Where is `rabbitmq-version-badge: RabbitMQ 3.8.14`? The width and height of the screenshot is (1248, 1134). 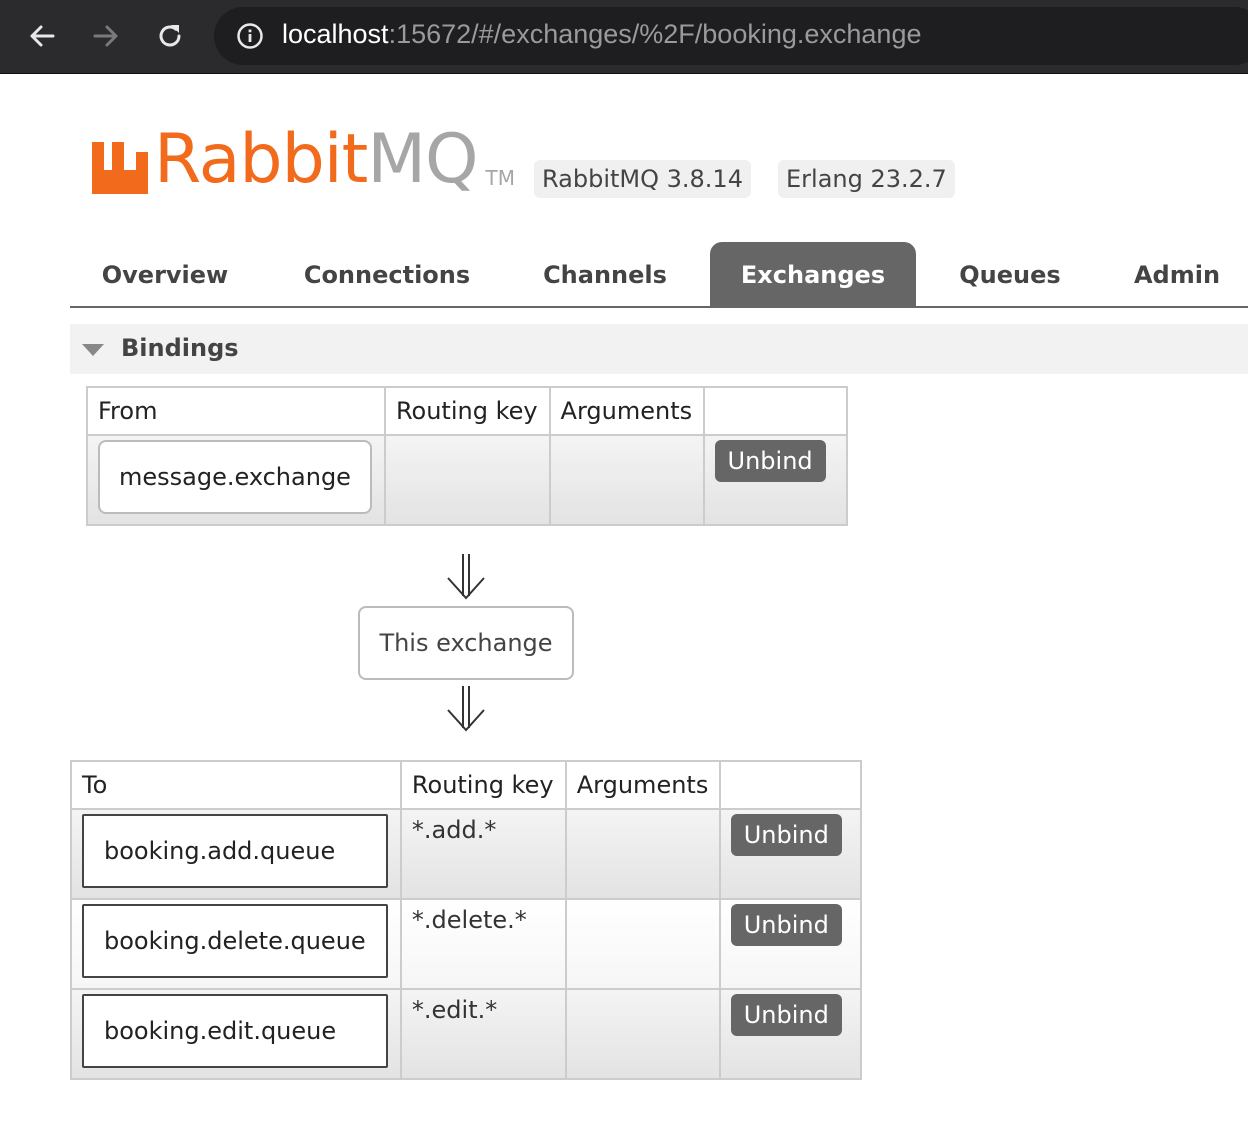
rabbitmq-version-badge: RabbitMQ 3.8.14 is located at coordinates (642, 179).